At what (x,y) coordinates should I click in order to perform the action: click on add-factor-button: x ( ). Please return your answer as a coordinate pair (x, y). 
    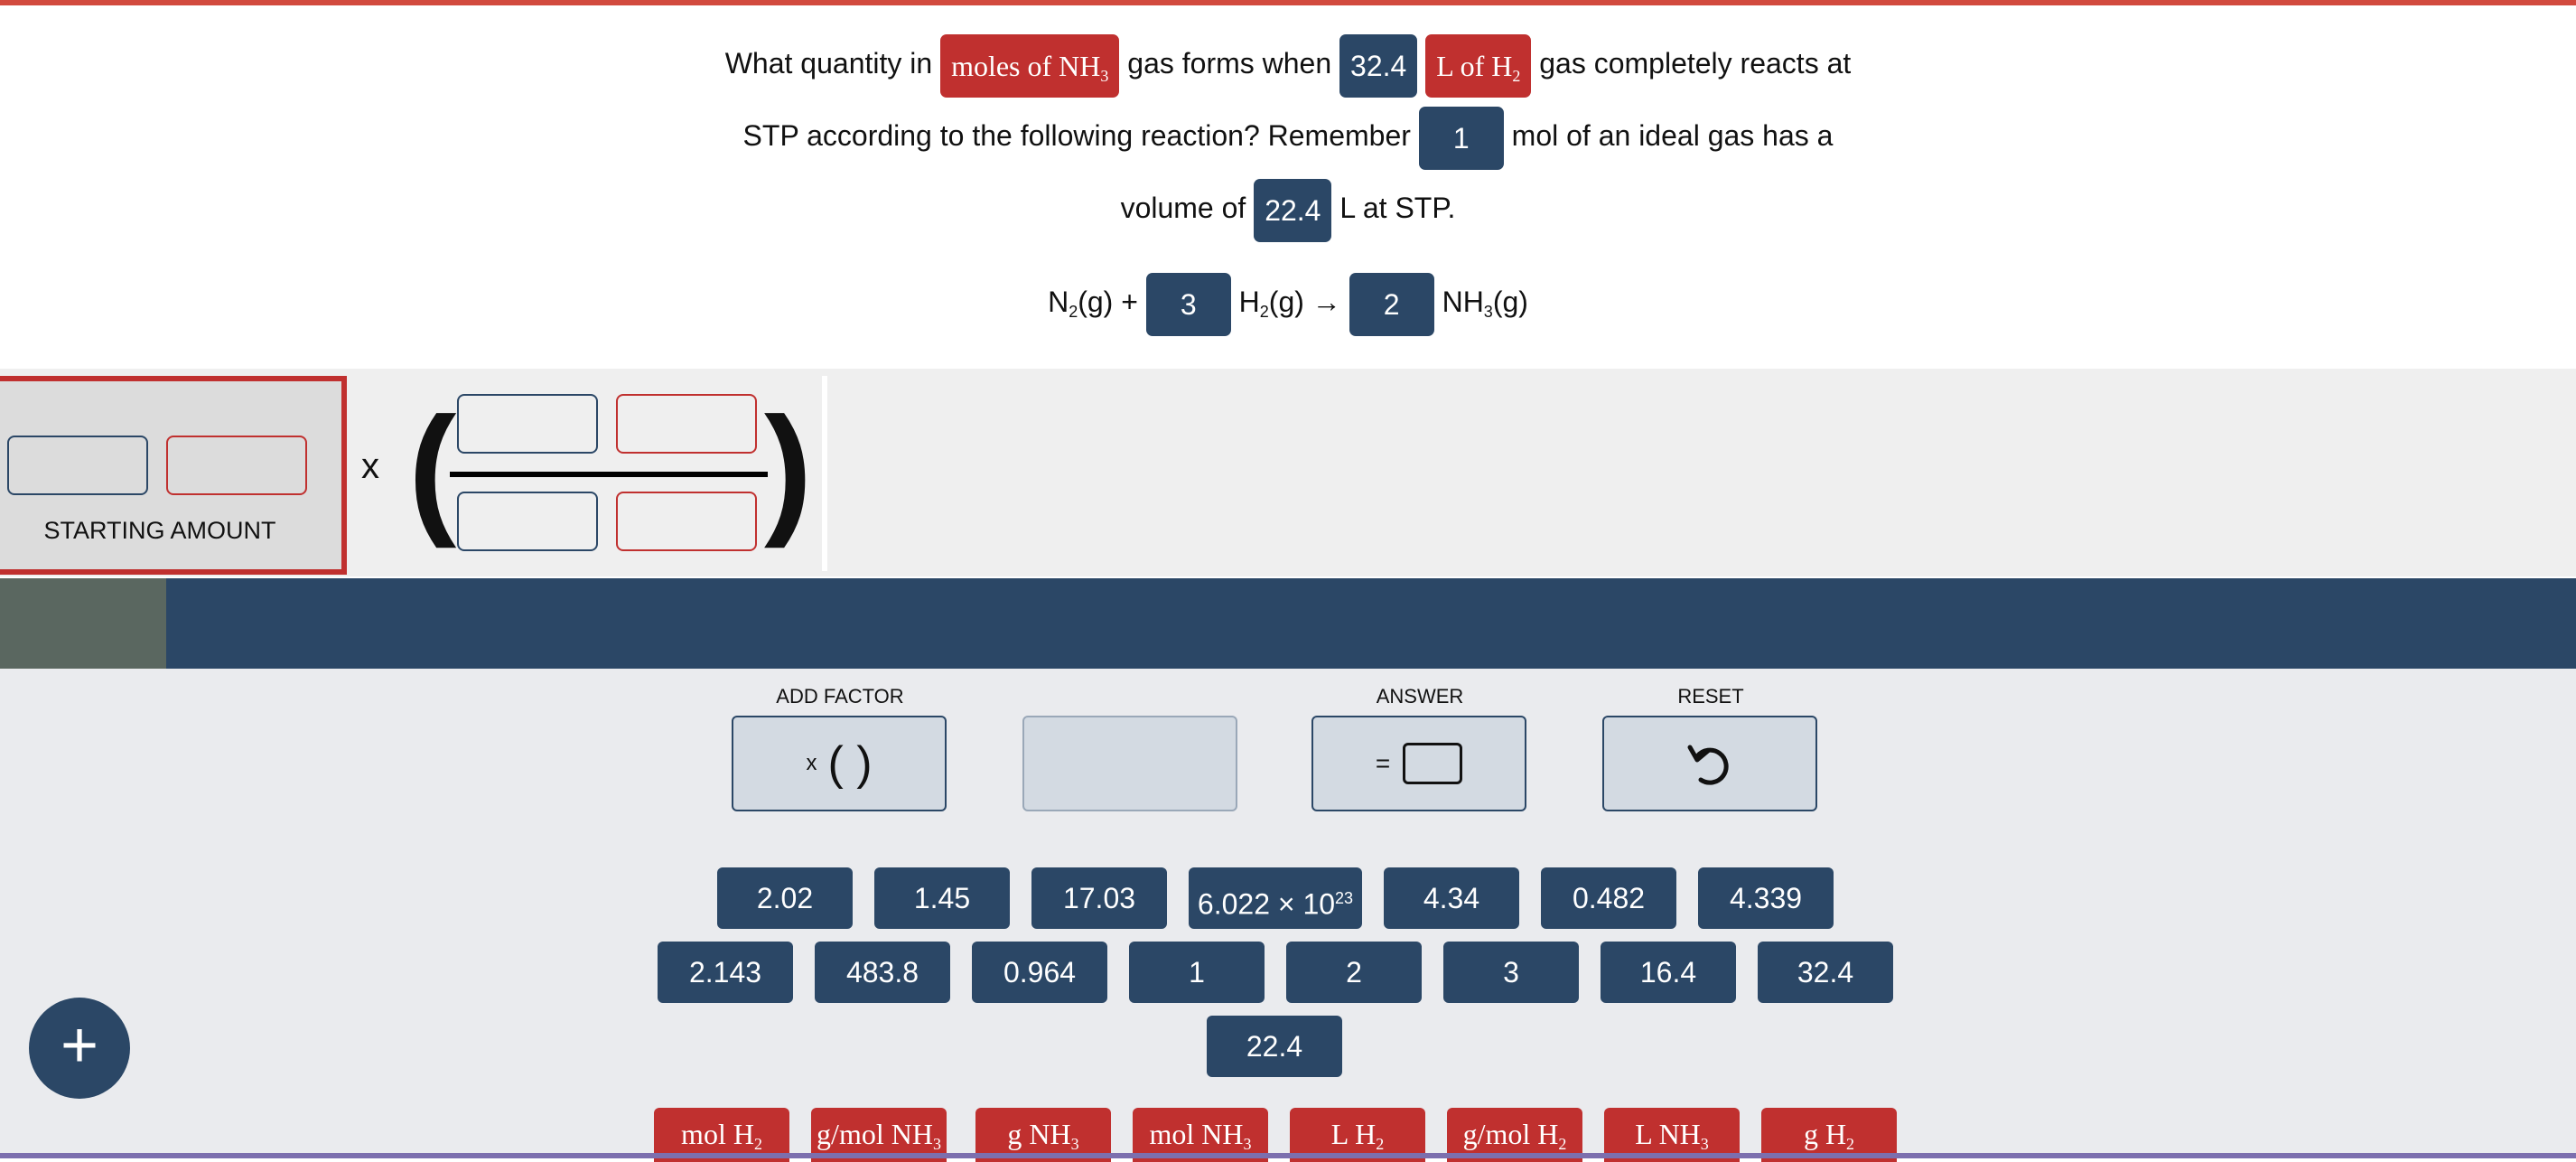
    Looking at the image, I should click on (840, 763).